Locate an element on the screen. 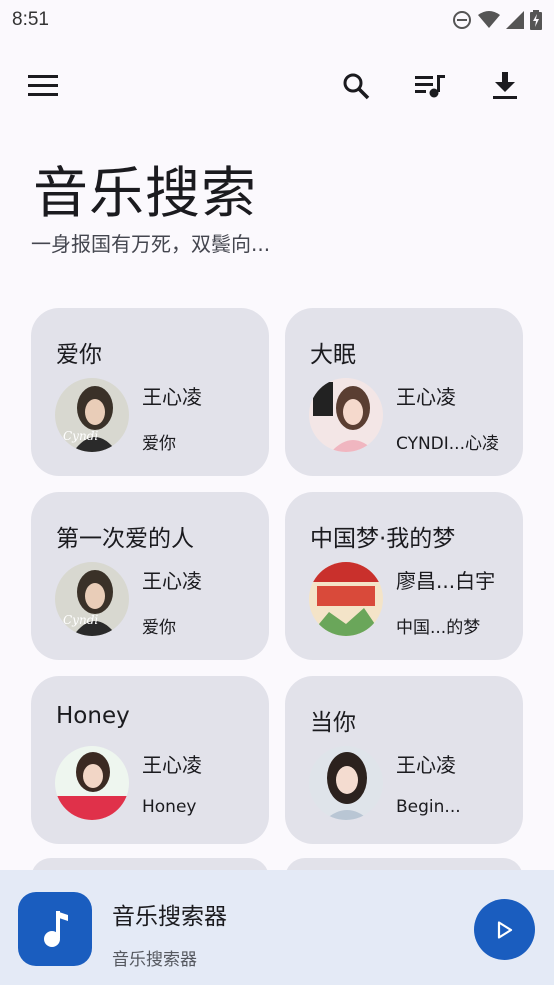 This screenshot has width=554, height=985. search-button is located at coordinates (356, 86).